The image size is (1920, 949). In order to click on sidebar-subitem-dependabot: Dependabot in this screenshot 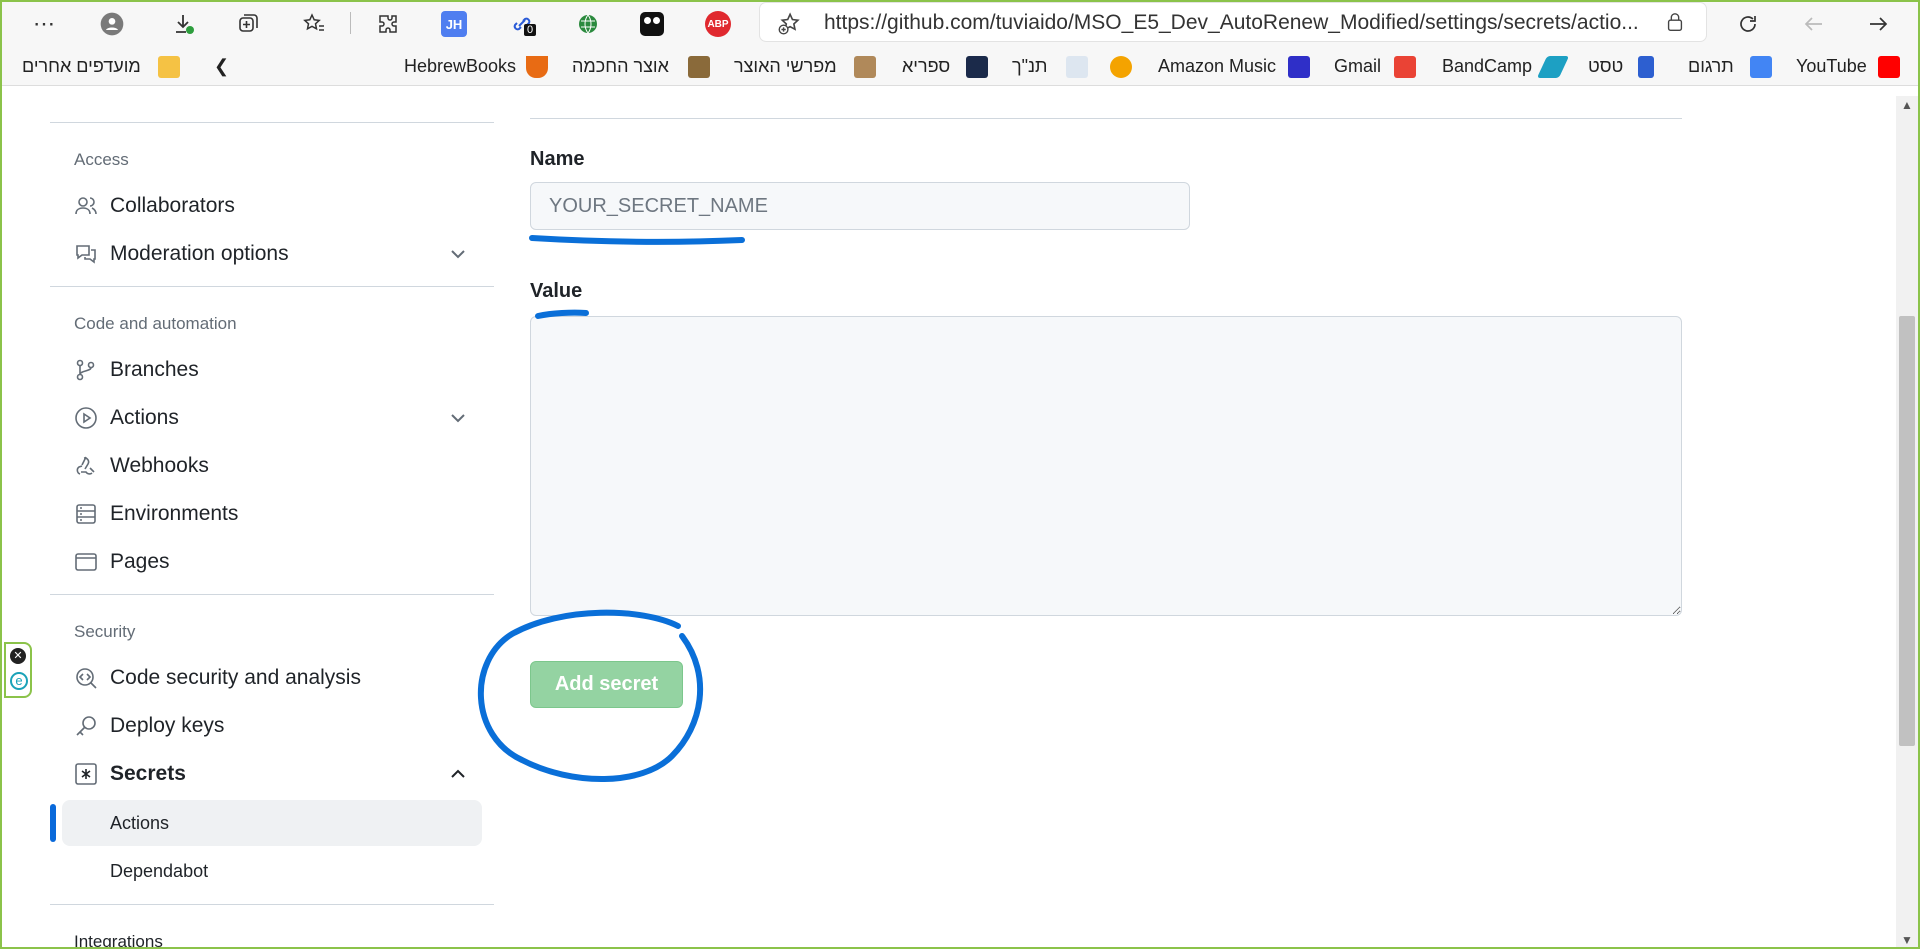, I will do `click(272, 871)`.